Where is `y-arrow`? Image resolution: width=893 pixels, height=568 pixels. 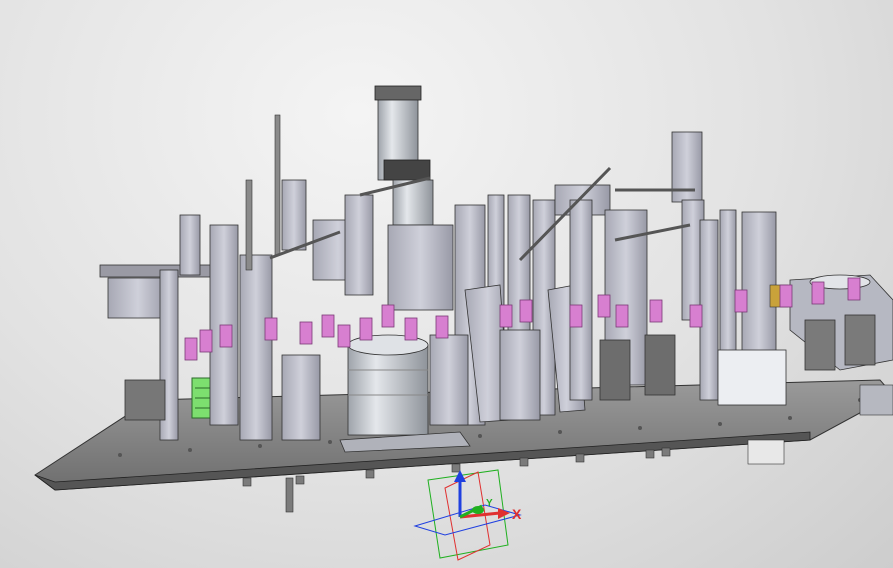
y-arrow is located at coordinates (478, 510).